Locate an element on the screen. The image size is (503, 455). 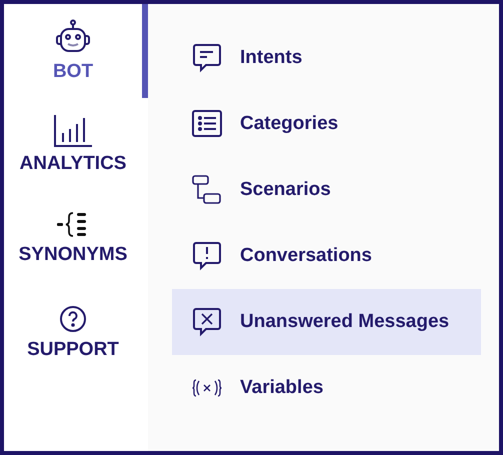
message-icon is located at coordinates (207, 58).